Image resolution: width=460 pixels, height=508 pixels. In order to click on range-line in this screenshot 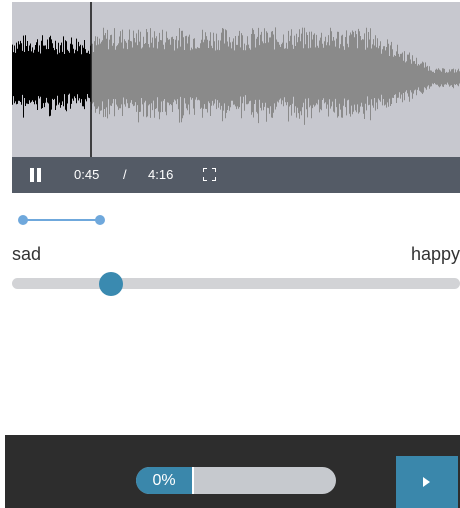, I will do `click(61, 220)`.